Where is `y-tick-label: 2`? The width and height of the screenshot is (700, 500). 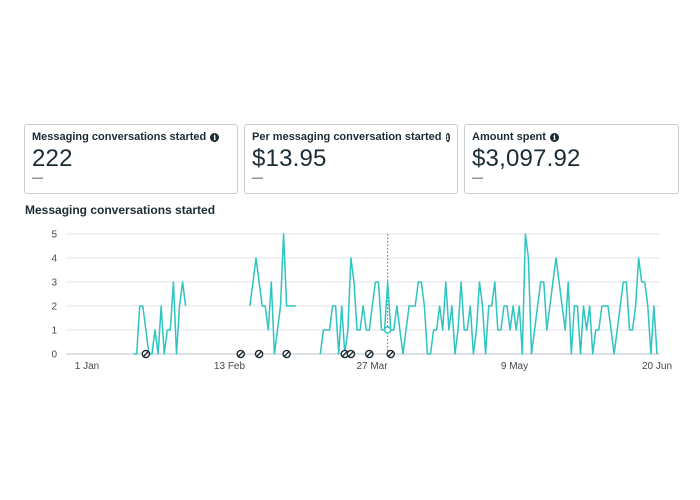 y-tick-label: 2 is located at coordinates (54, 307).